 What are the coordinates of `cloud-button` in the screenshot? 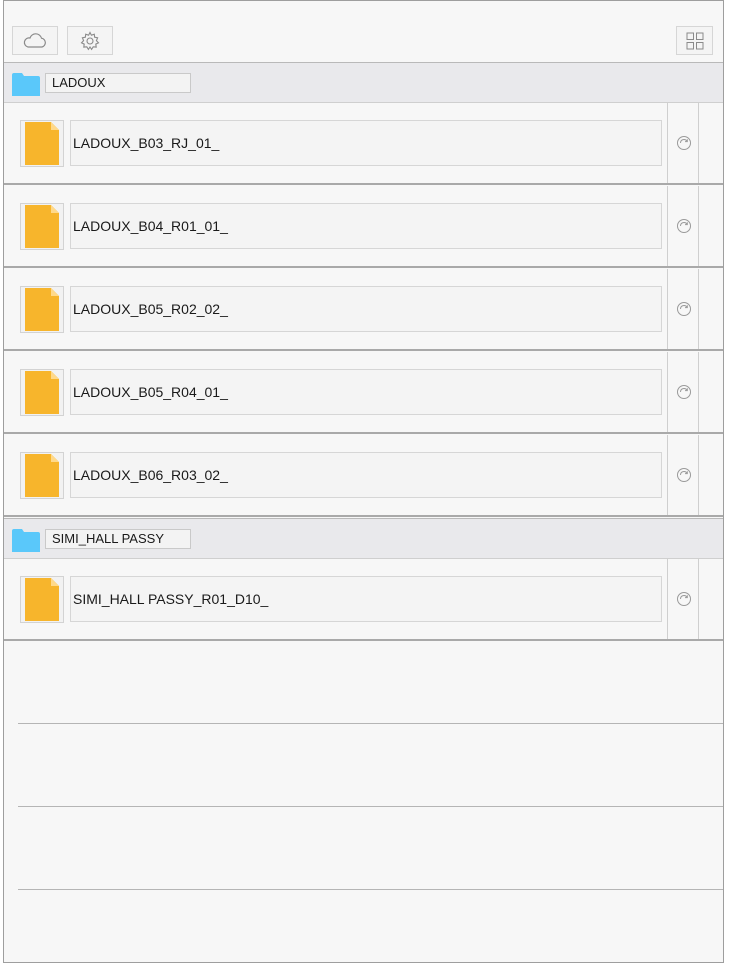 It's located at (35, 40).